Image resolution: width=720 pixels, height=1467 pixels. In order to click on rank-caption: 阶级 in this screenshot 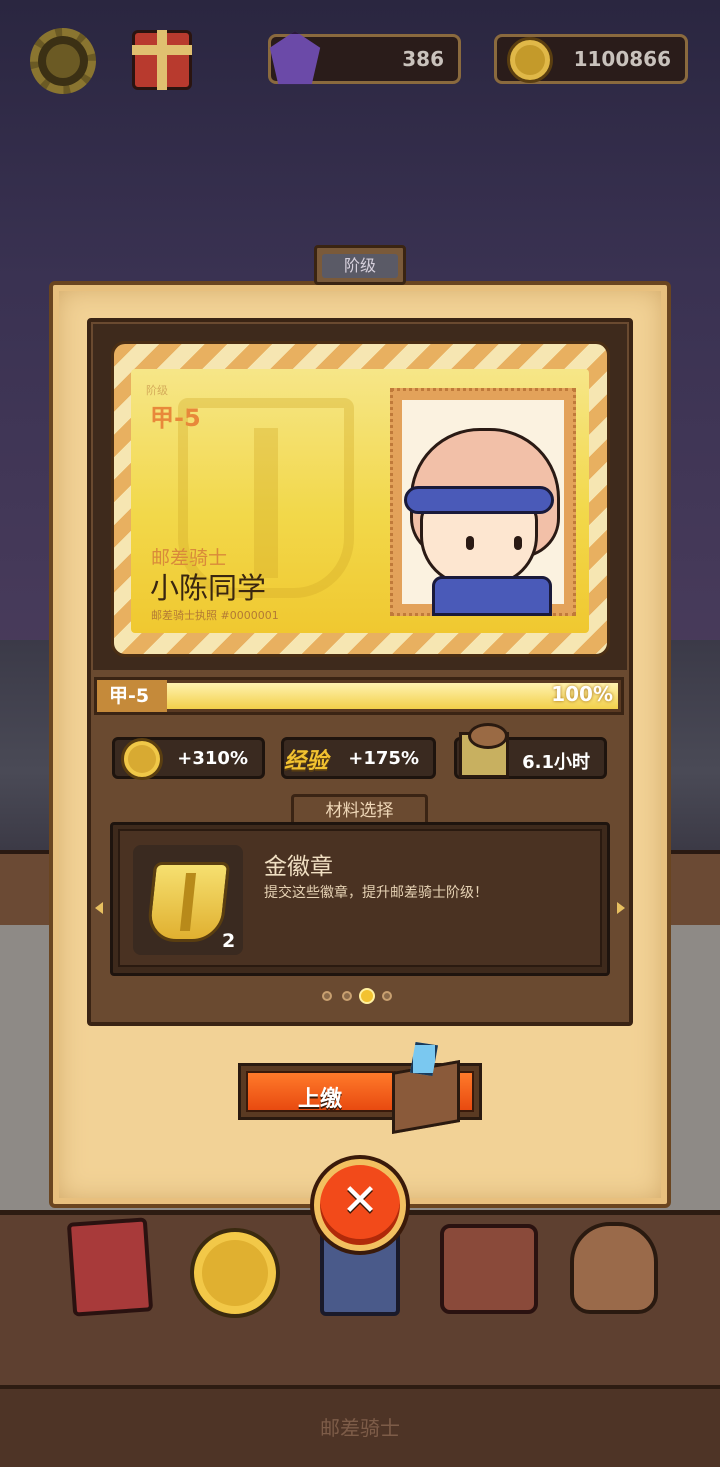, I will do `click(157, 390)`.